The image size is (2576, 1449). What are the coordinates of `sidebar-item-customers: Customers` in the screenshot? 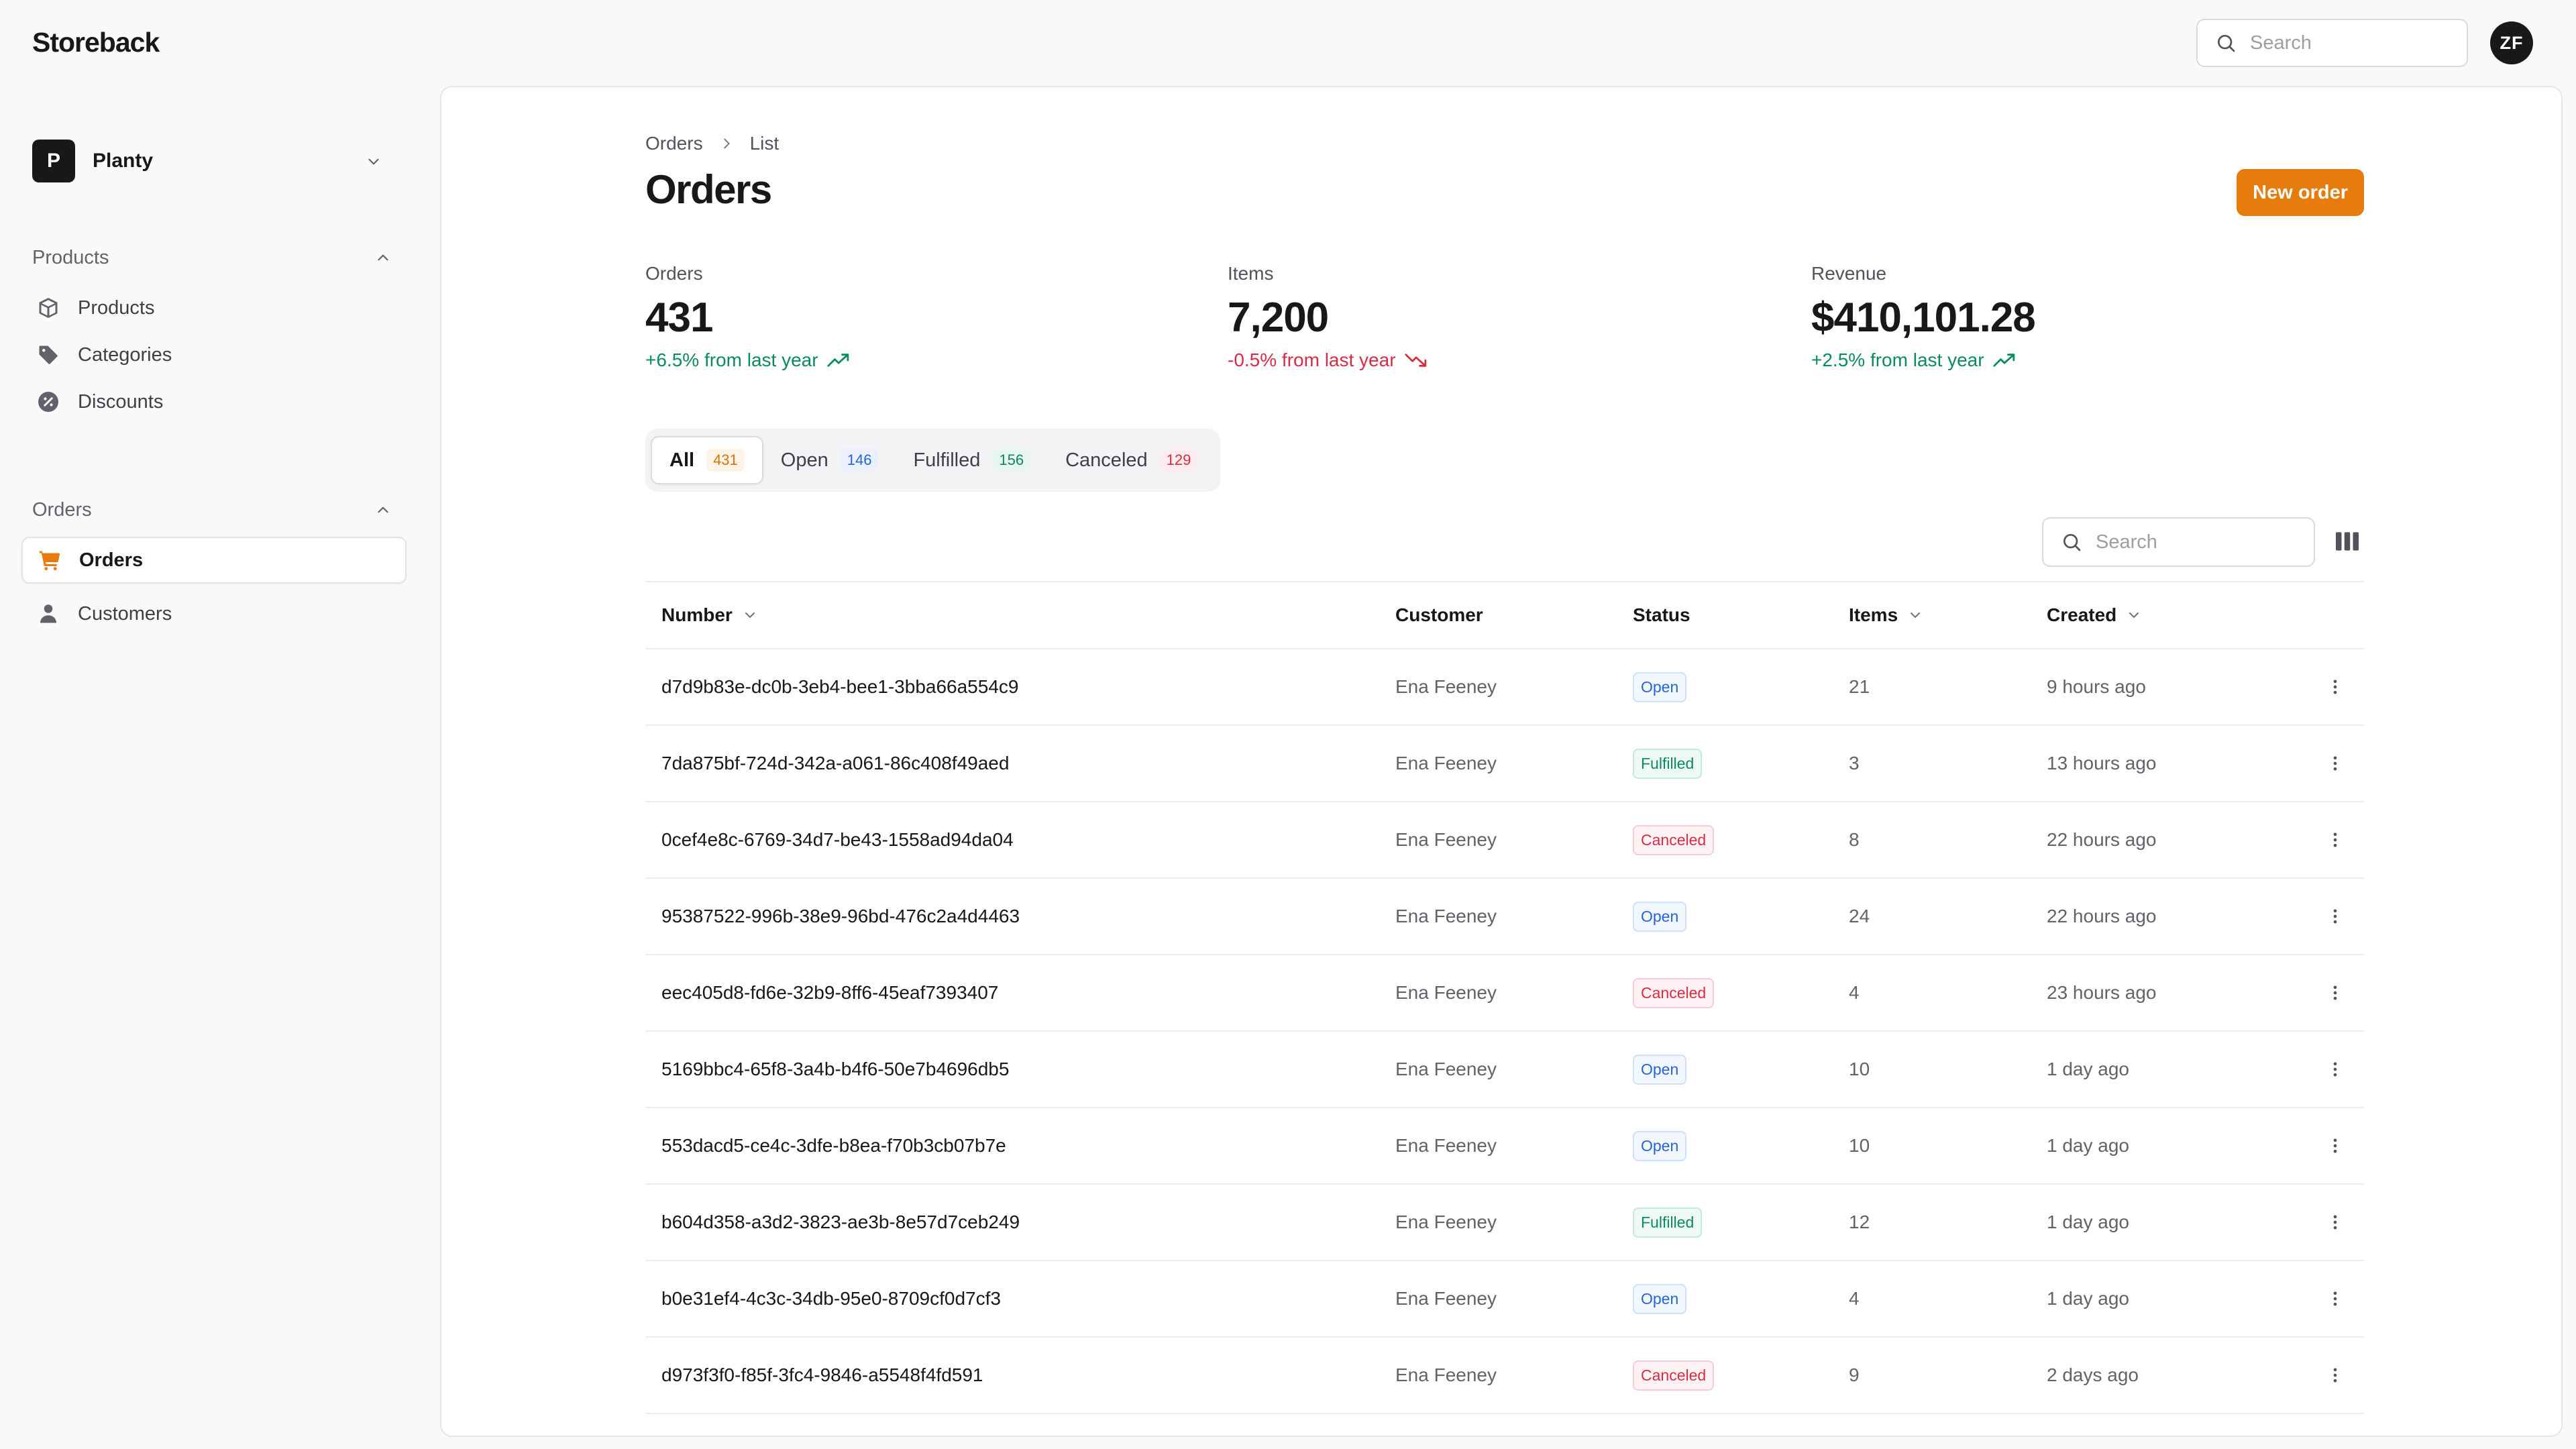 It's located at (214, 613).